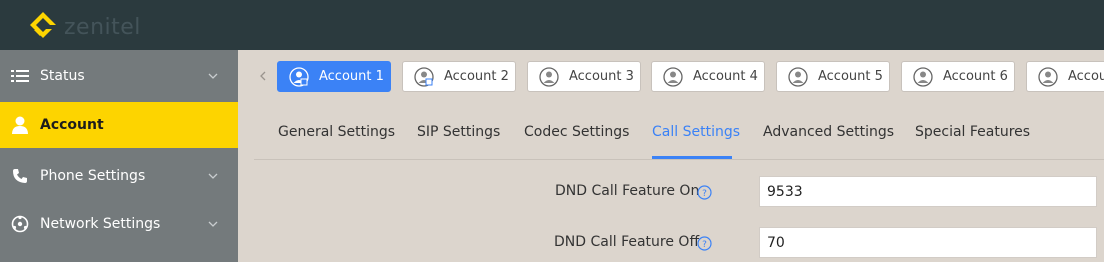 Image resolution: width=1104 pixels, height=262 pixels. What do you see at coordinates (928, 191) in the screenshot?
I see `dnd-call-feature-on-input: 9533` at bounding box center [928, 191].